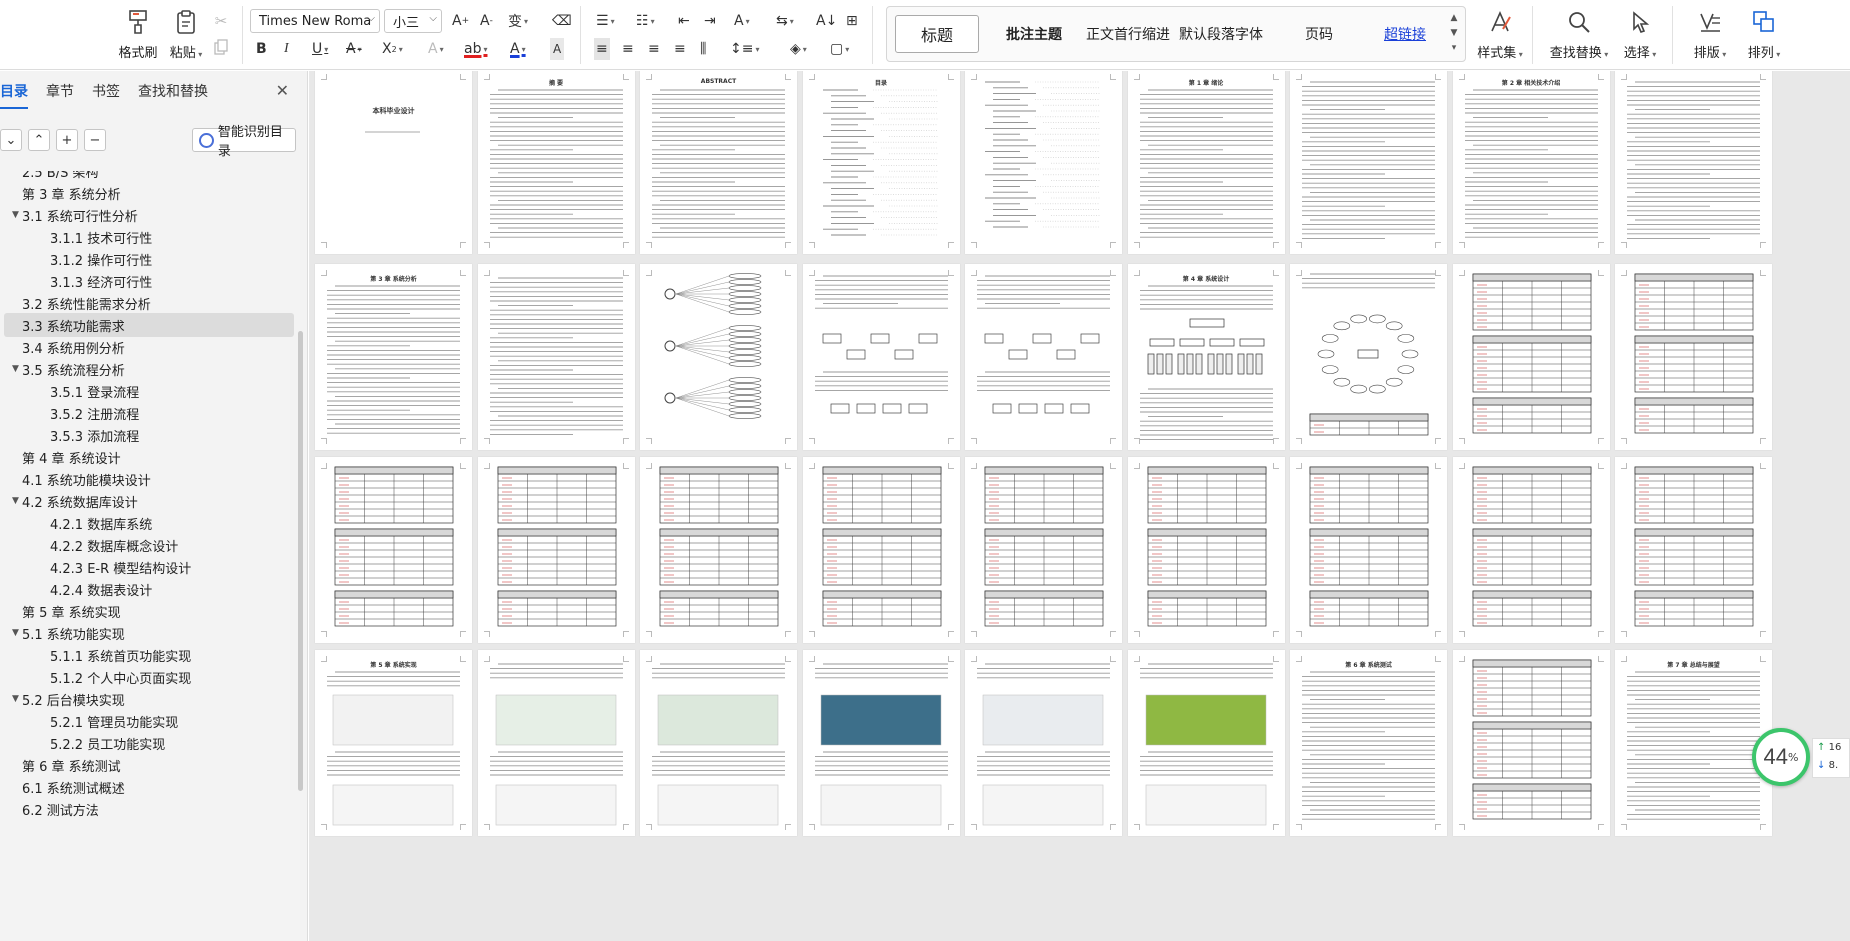 The width and height of the screenshot is (1850, 941). Describe the element at coordinates (261, 49) in the screenshot. I see `bold-icon: B` at that location.